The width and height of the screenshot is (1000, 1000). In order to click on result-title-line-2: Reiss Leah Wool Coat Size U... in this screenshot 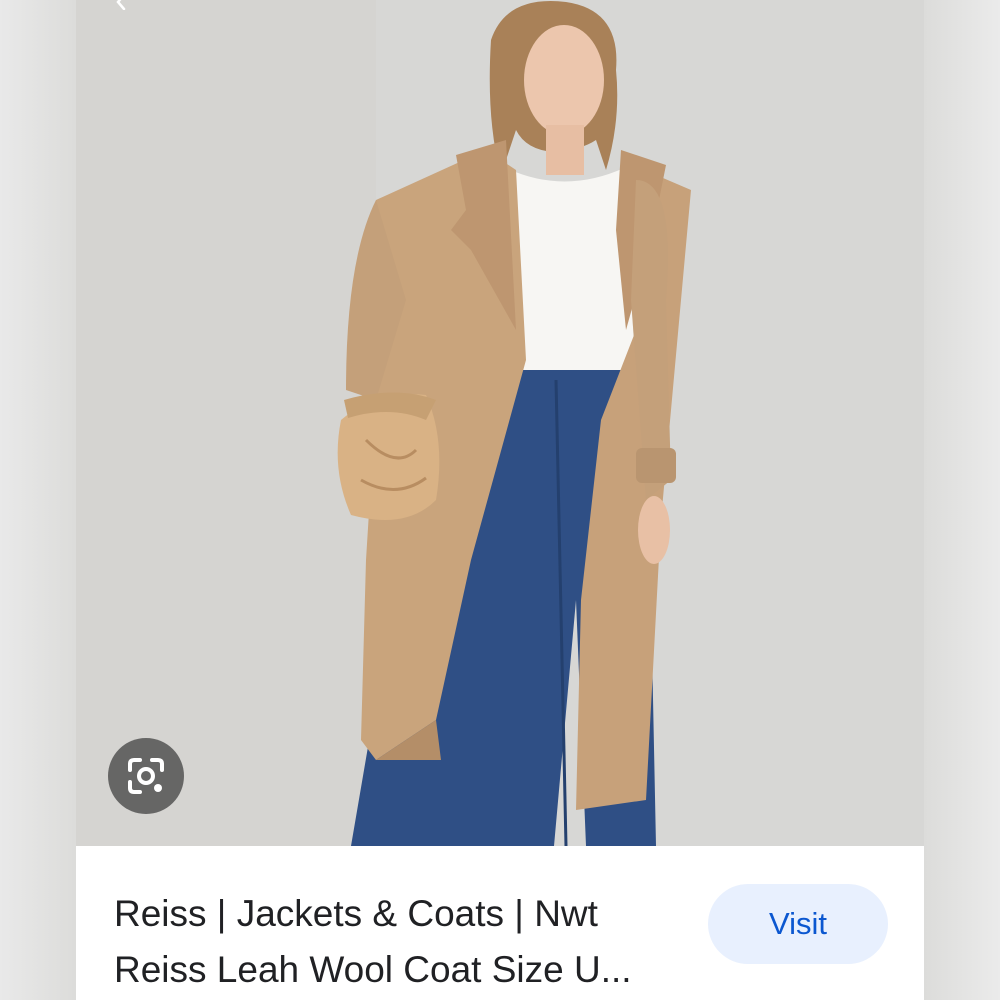, I will do `click(373, 969)`.